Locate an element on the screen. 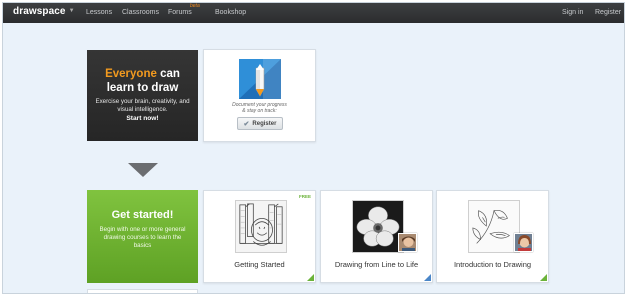 This screenshot has width=628, height=296. down-arrow-icon is located at coordinates (143, 170).